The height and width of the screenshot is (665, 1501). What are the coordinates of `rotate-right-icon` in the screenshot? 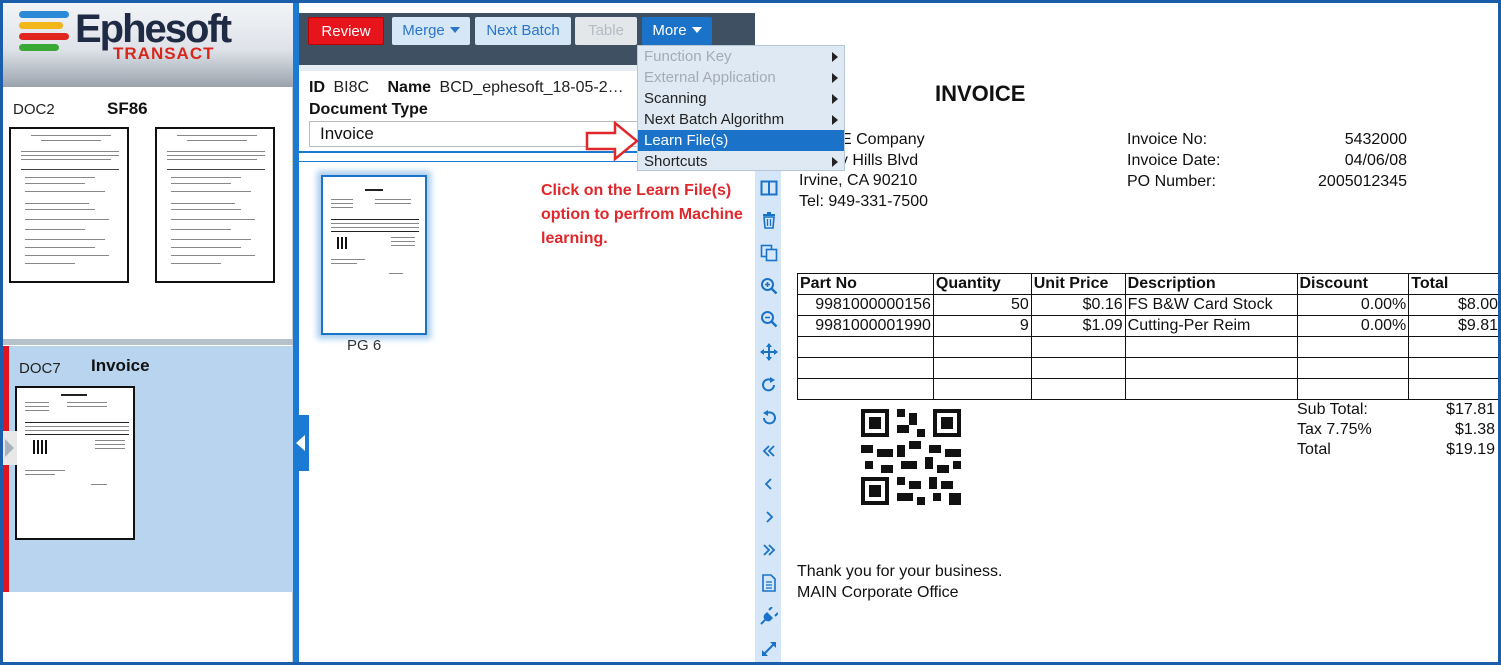 It's located at (769, 386).